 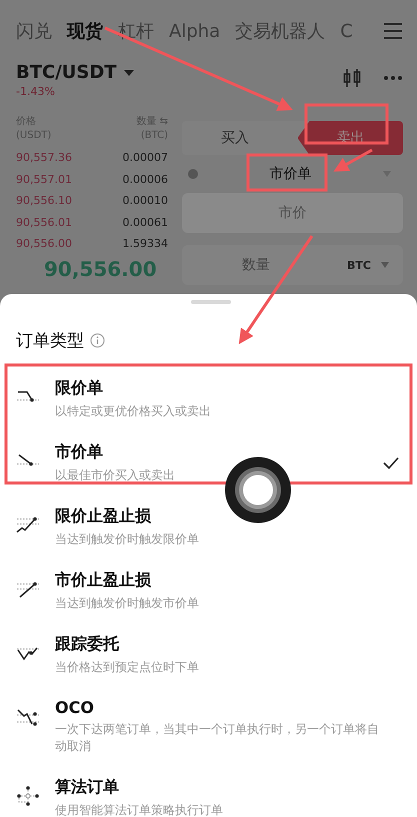 What do you see at coordinates (75, 72) in the screenshot?
I see `pair-selector: BTC/USDT` at bounding box center [75, 72].